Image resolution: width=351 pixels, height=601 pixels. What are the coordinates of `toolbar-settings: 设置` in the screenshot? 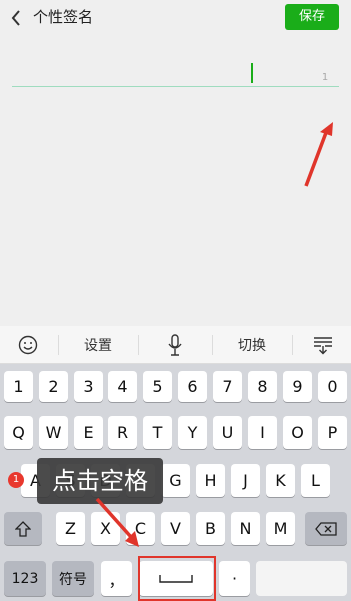 It's located at (98, 345).